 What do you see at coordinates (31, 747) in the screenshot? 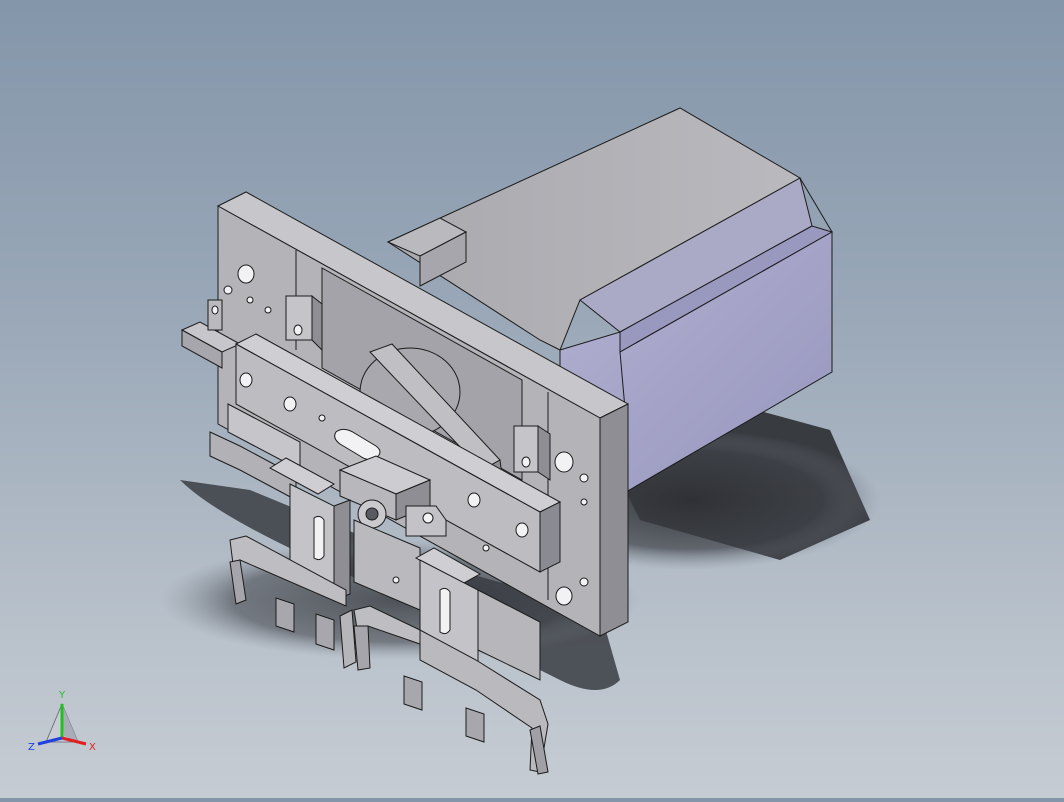
I see `z-axis-label: Z` at bounding box center [31, 747].